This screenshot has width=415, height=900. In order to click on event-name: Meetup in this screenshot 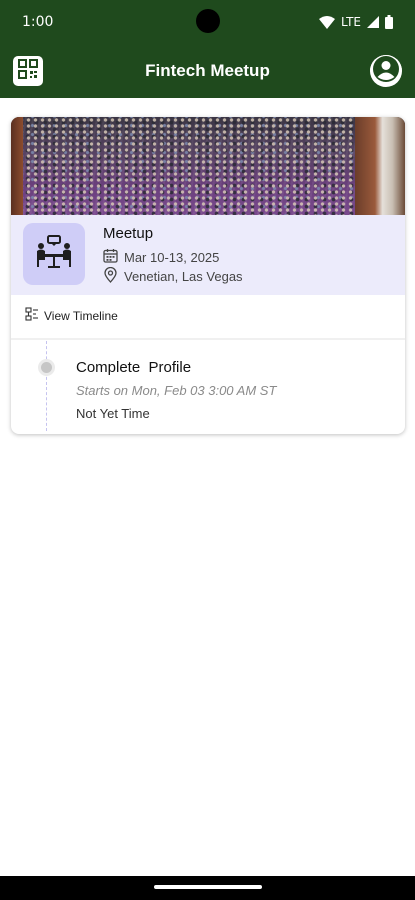, I will do `click(128, 233)`.